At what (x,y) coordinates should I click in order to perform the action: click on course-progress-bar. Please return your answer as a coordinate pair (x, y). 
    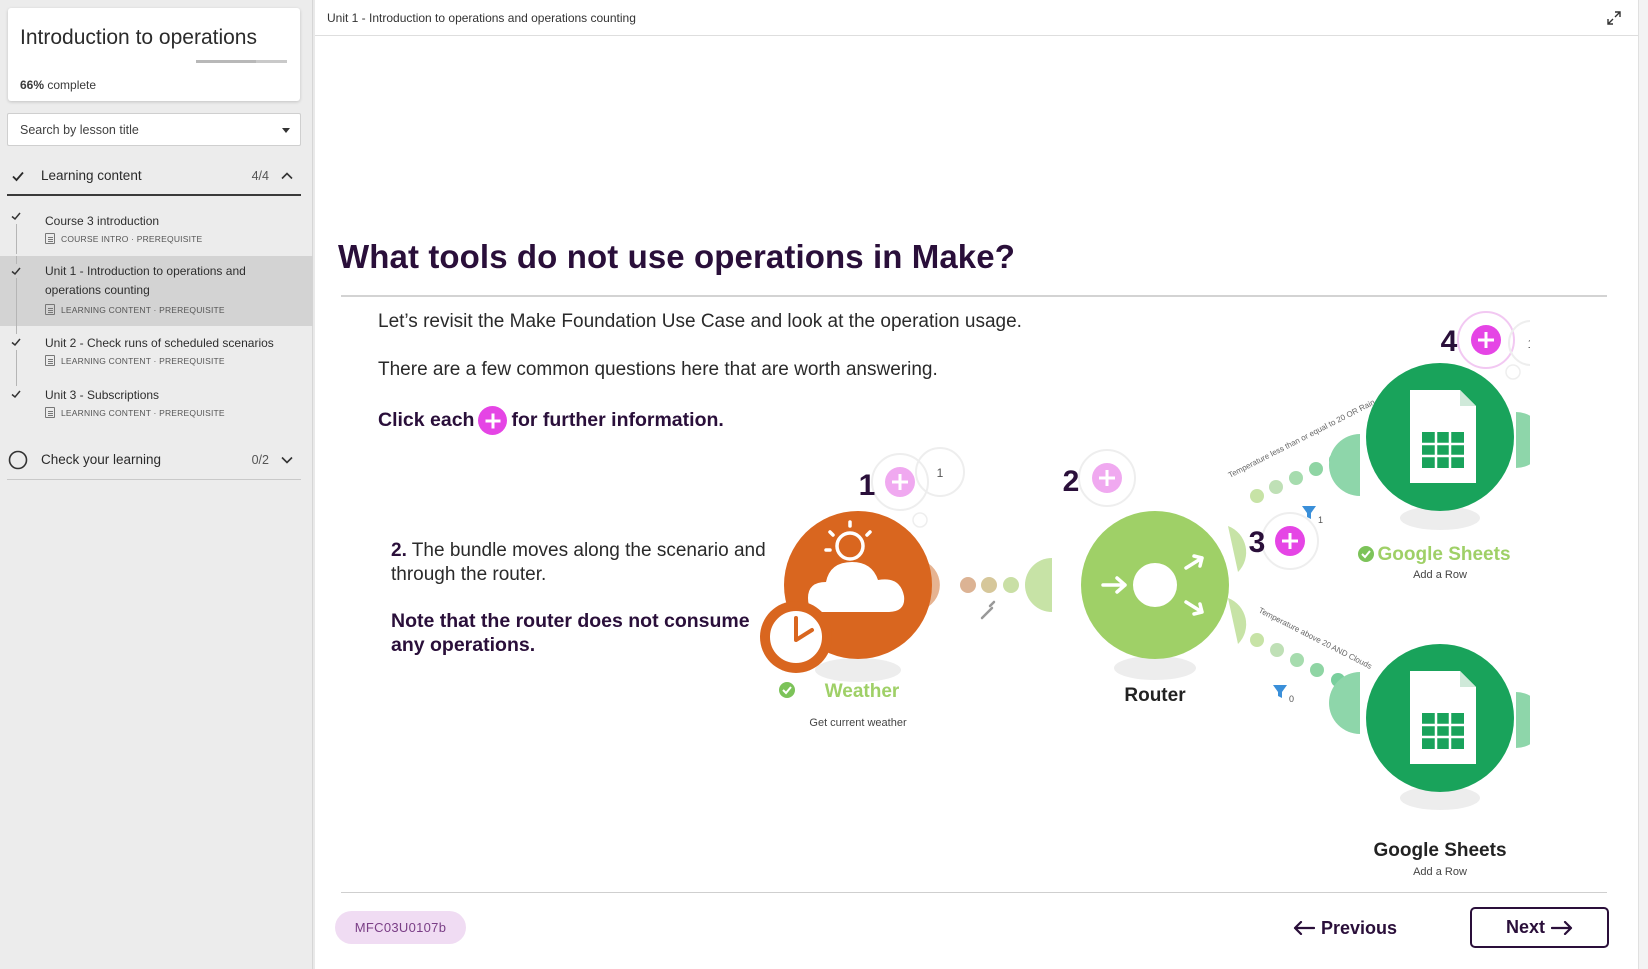
    Looking at the image, I should click on (241, 61).